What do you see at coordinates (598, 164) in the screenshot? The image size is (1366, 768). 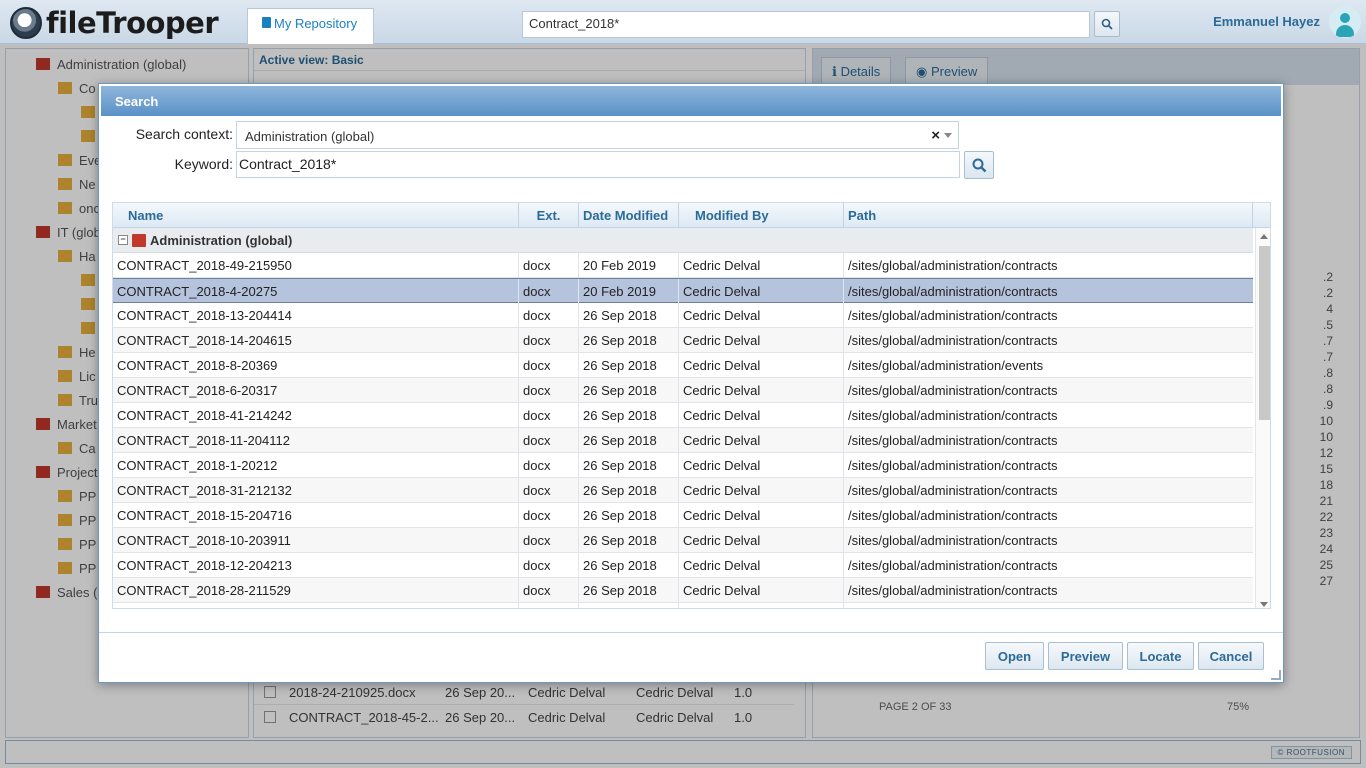 I see `keyword-input: Contract_2018*` at bounding box center [598, 164].